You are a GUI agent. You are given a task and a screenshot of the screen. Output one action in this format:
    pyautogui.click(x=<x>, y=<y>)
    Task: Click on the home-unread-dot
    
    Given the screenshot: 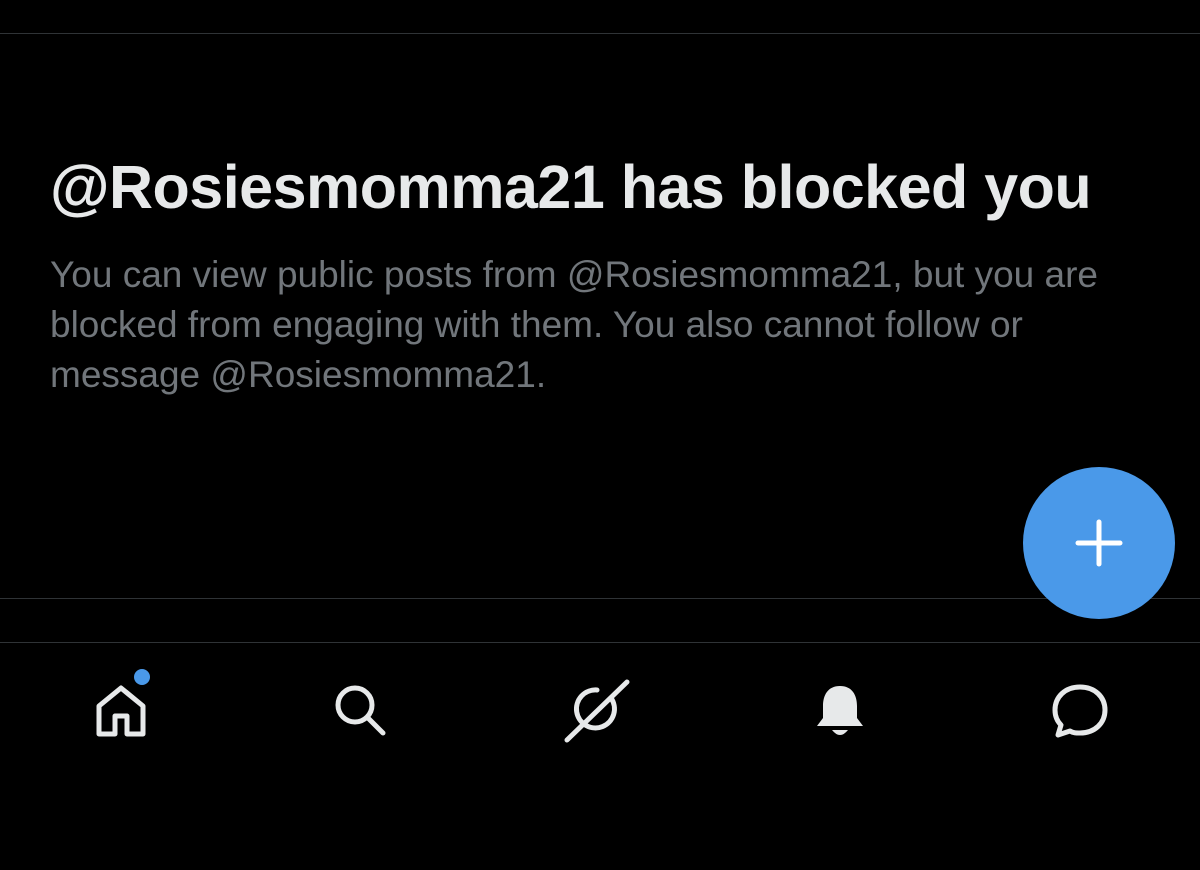 What is the action you would take?
    pyautogui.click(x=142, y=677)
    